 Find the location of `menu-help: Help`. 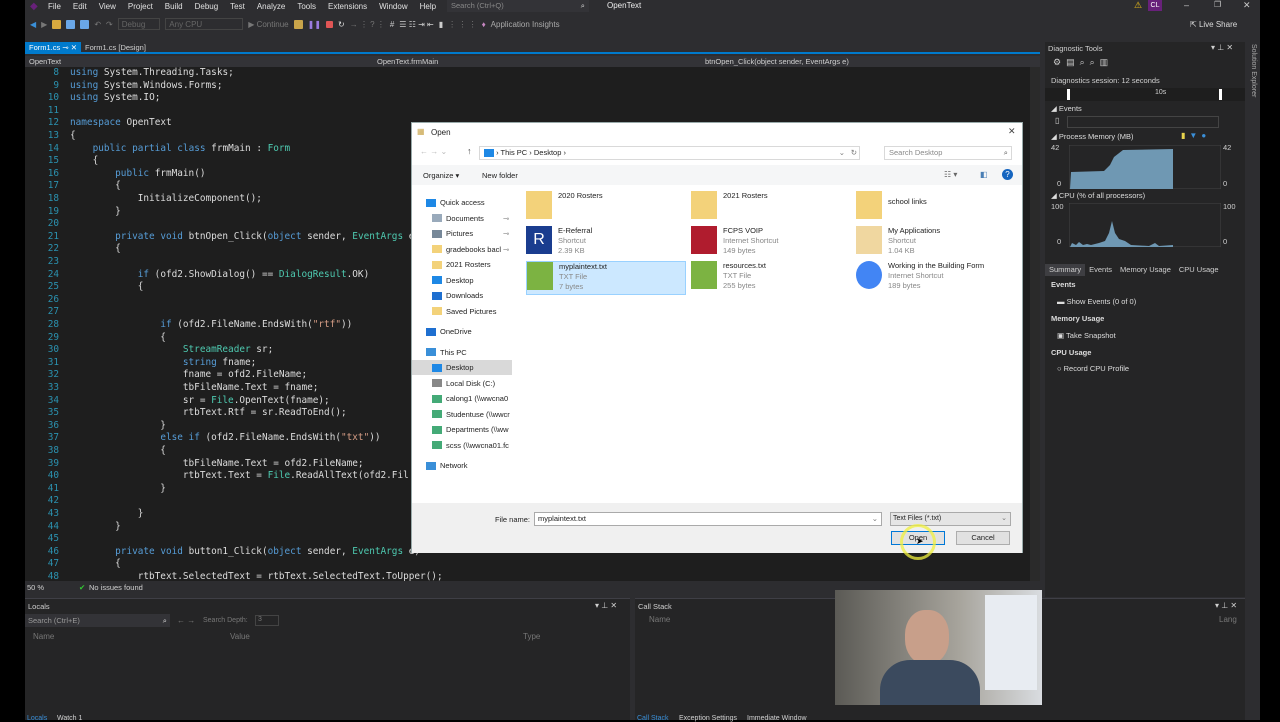

menu-help: Help is located at coordinates (428, 6).